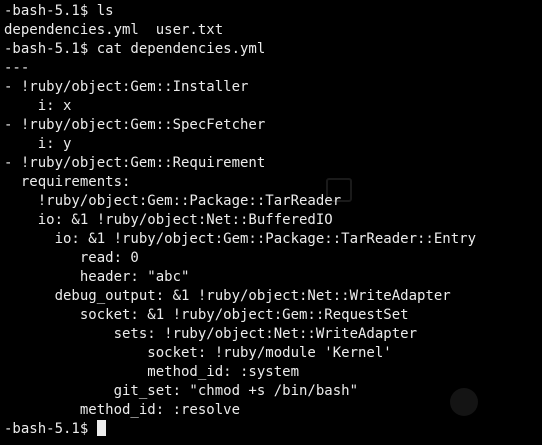 This screenshot has height=445, width=542. What do you see at coordinates (211, 334) in the screenshot?
I see `terminal-line: sets: !ruby/object:Net::WriteAdapter` at bounding box center [211, 334].